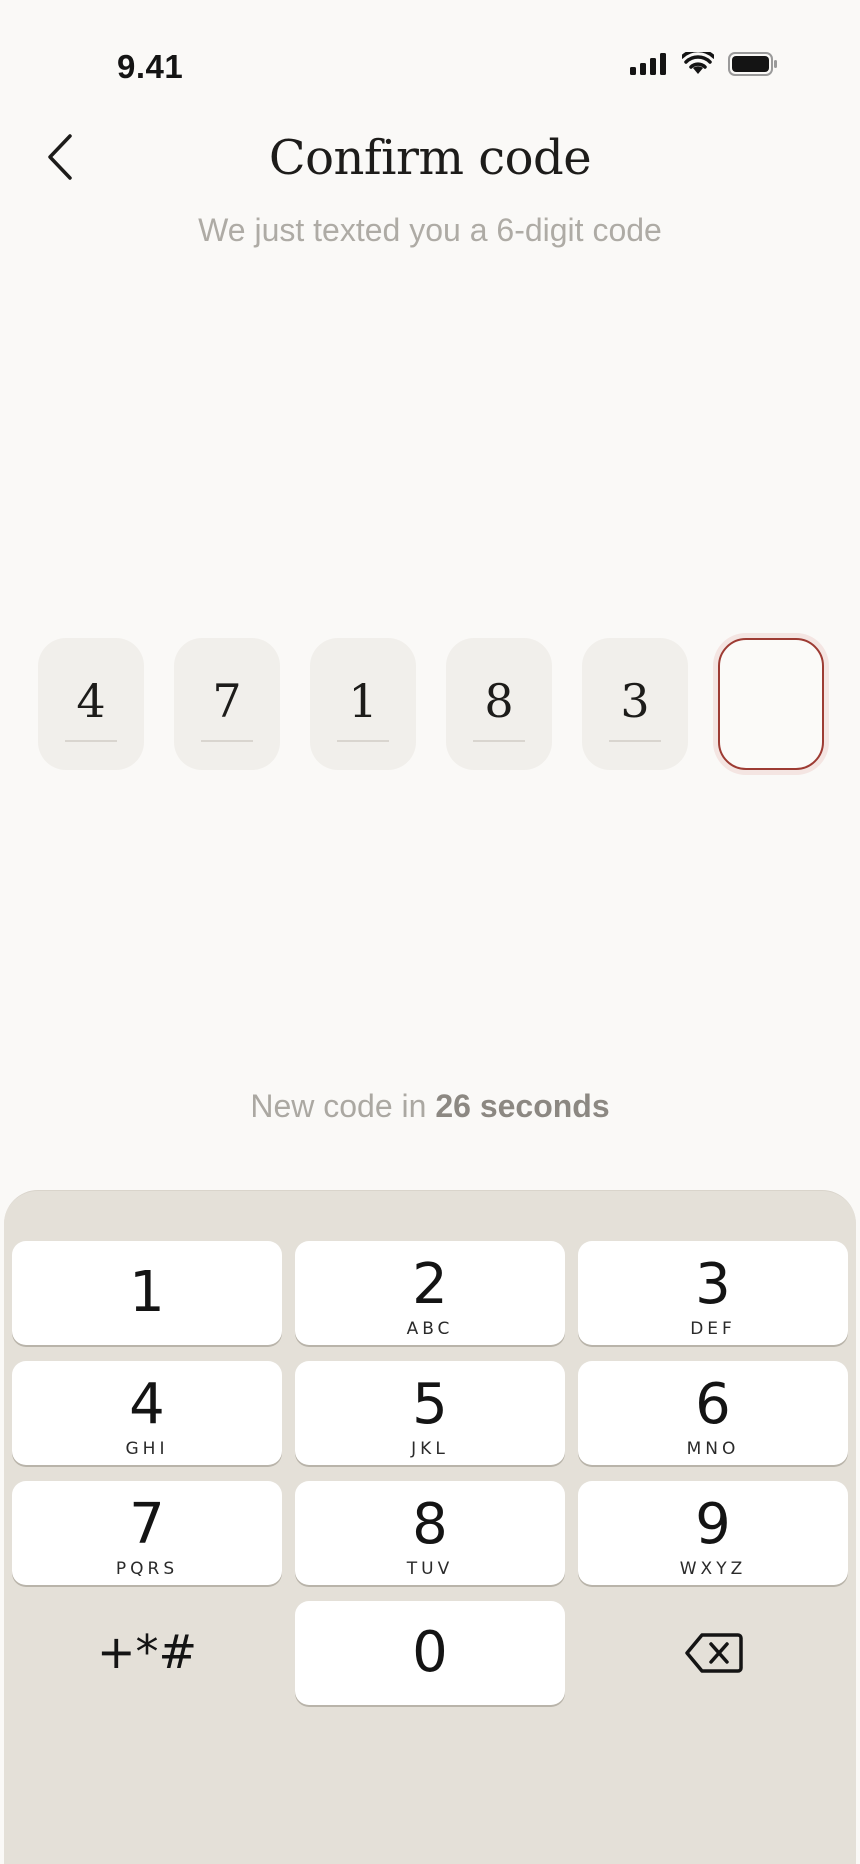  I want to click on key-4: 4 GHI, so click(147, 1413).